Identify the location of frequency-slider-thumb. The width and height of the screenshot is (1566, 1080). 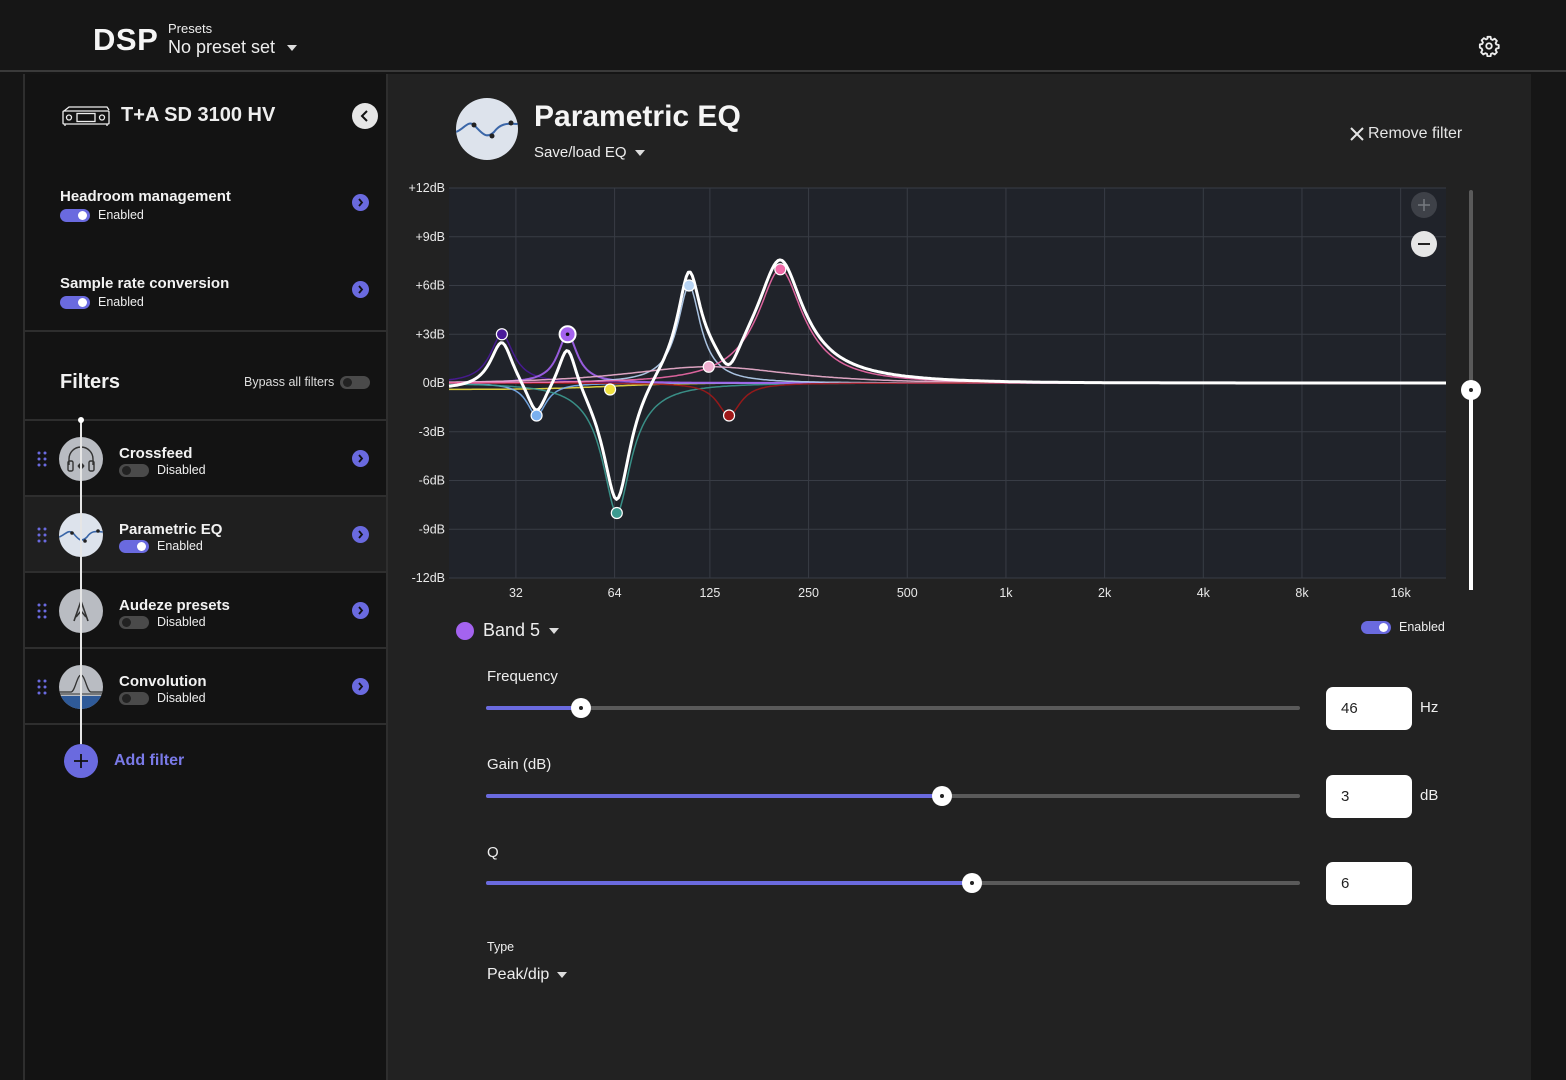
(581, 708).